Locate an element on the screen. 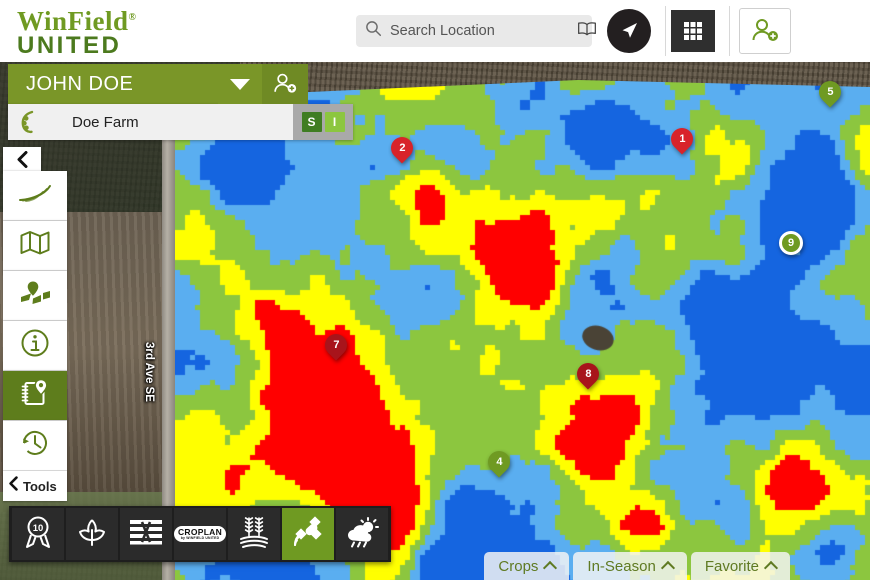  marker-pin: 9 is located at coordinates (791, 243).